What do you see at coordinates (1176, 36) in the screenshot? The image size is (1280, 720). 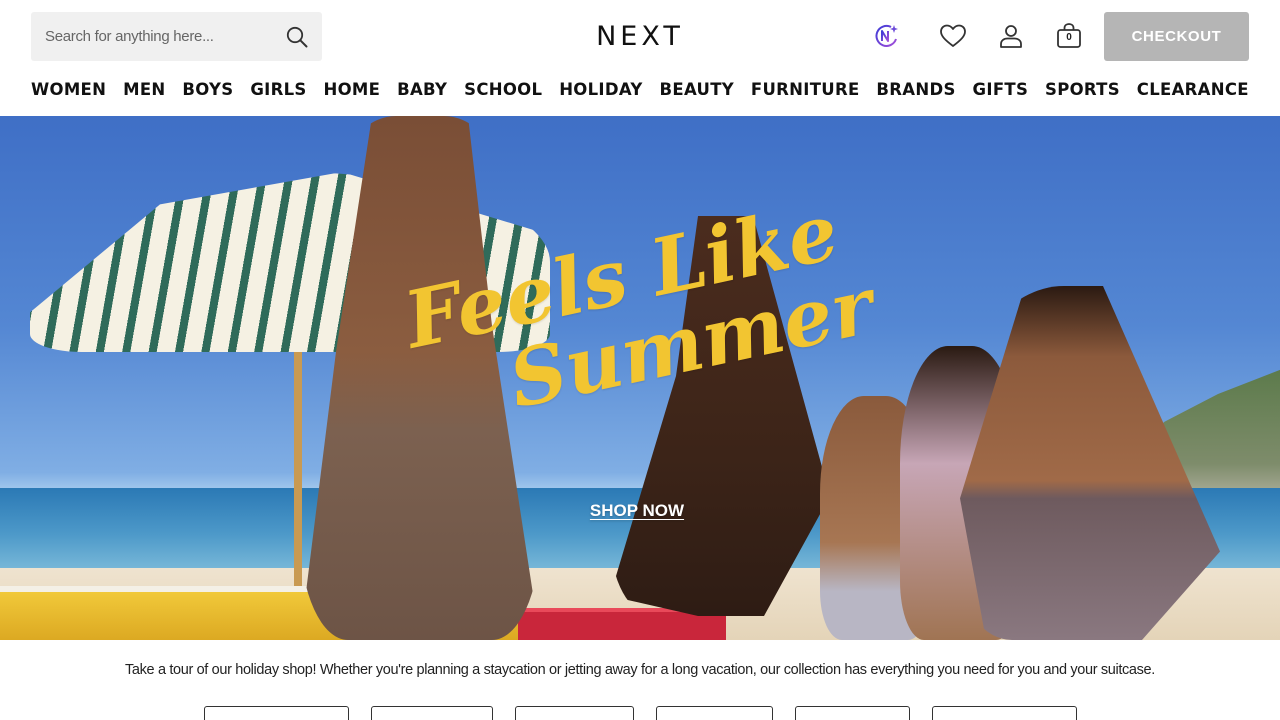 I see `checkout-button: CHECKOUT` at bounding box center [1176, 36].